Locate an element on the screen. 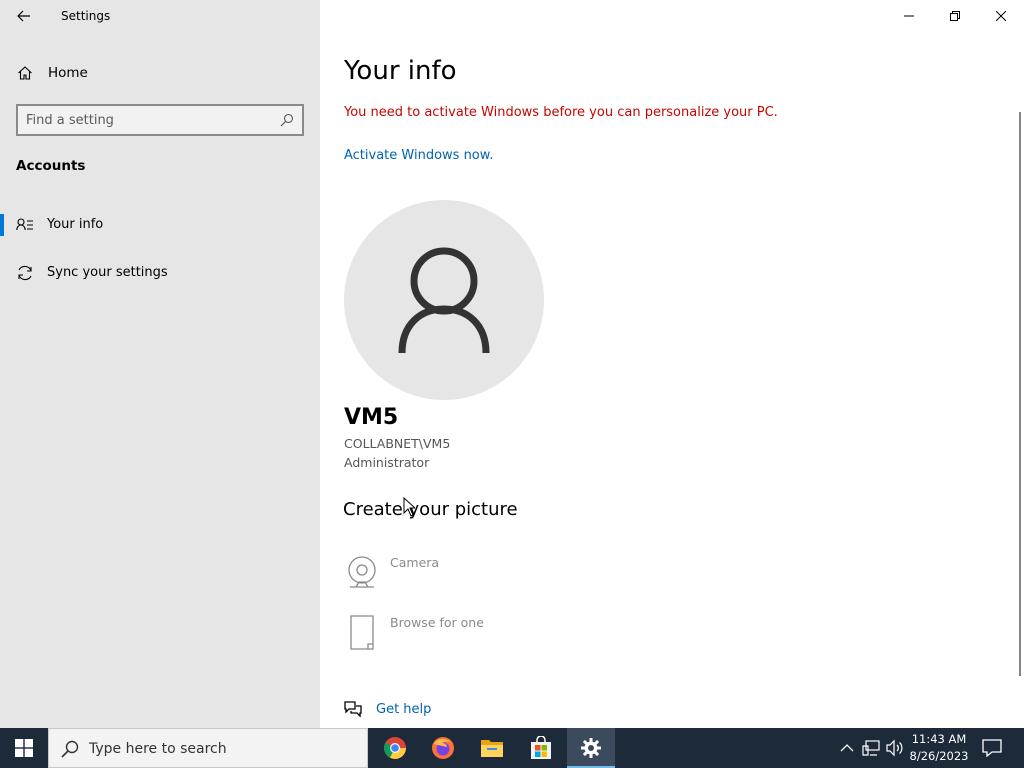 Image resolution: width=1024 pixels, height=768 pixels. restore-button is located at coordinates (955, 16).